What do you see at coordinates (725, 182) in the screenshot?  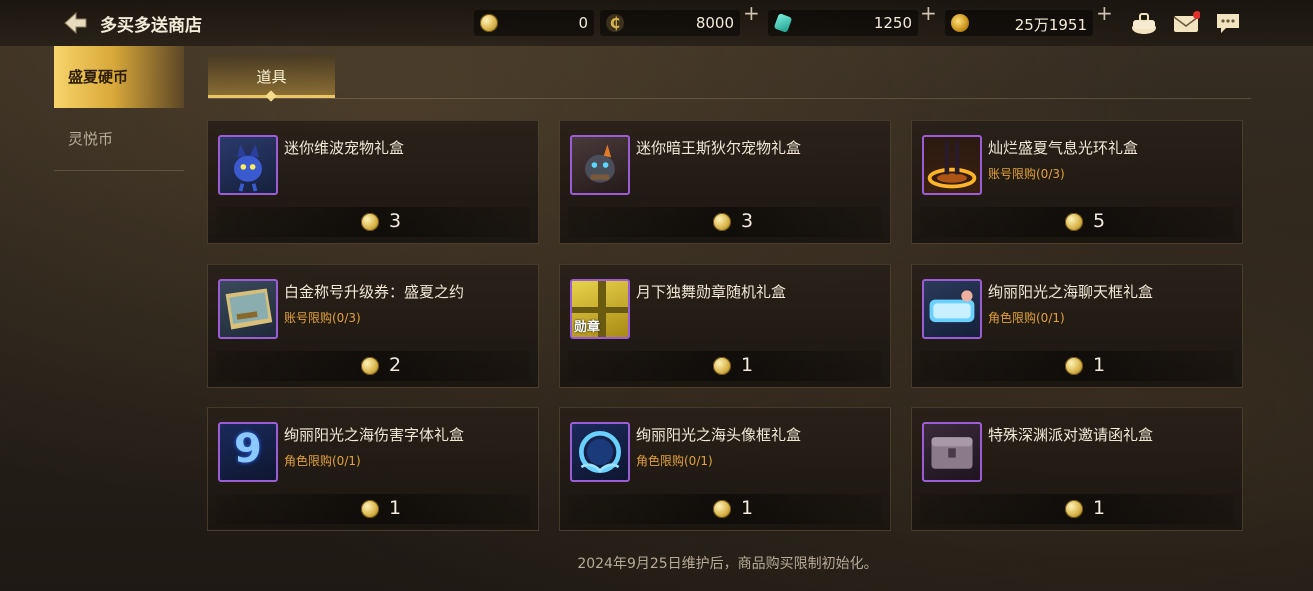 I see `shop-item-card: 迷你暗王斯狄尔宠物礼盒 3` at bounding box center [725, 182].